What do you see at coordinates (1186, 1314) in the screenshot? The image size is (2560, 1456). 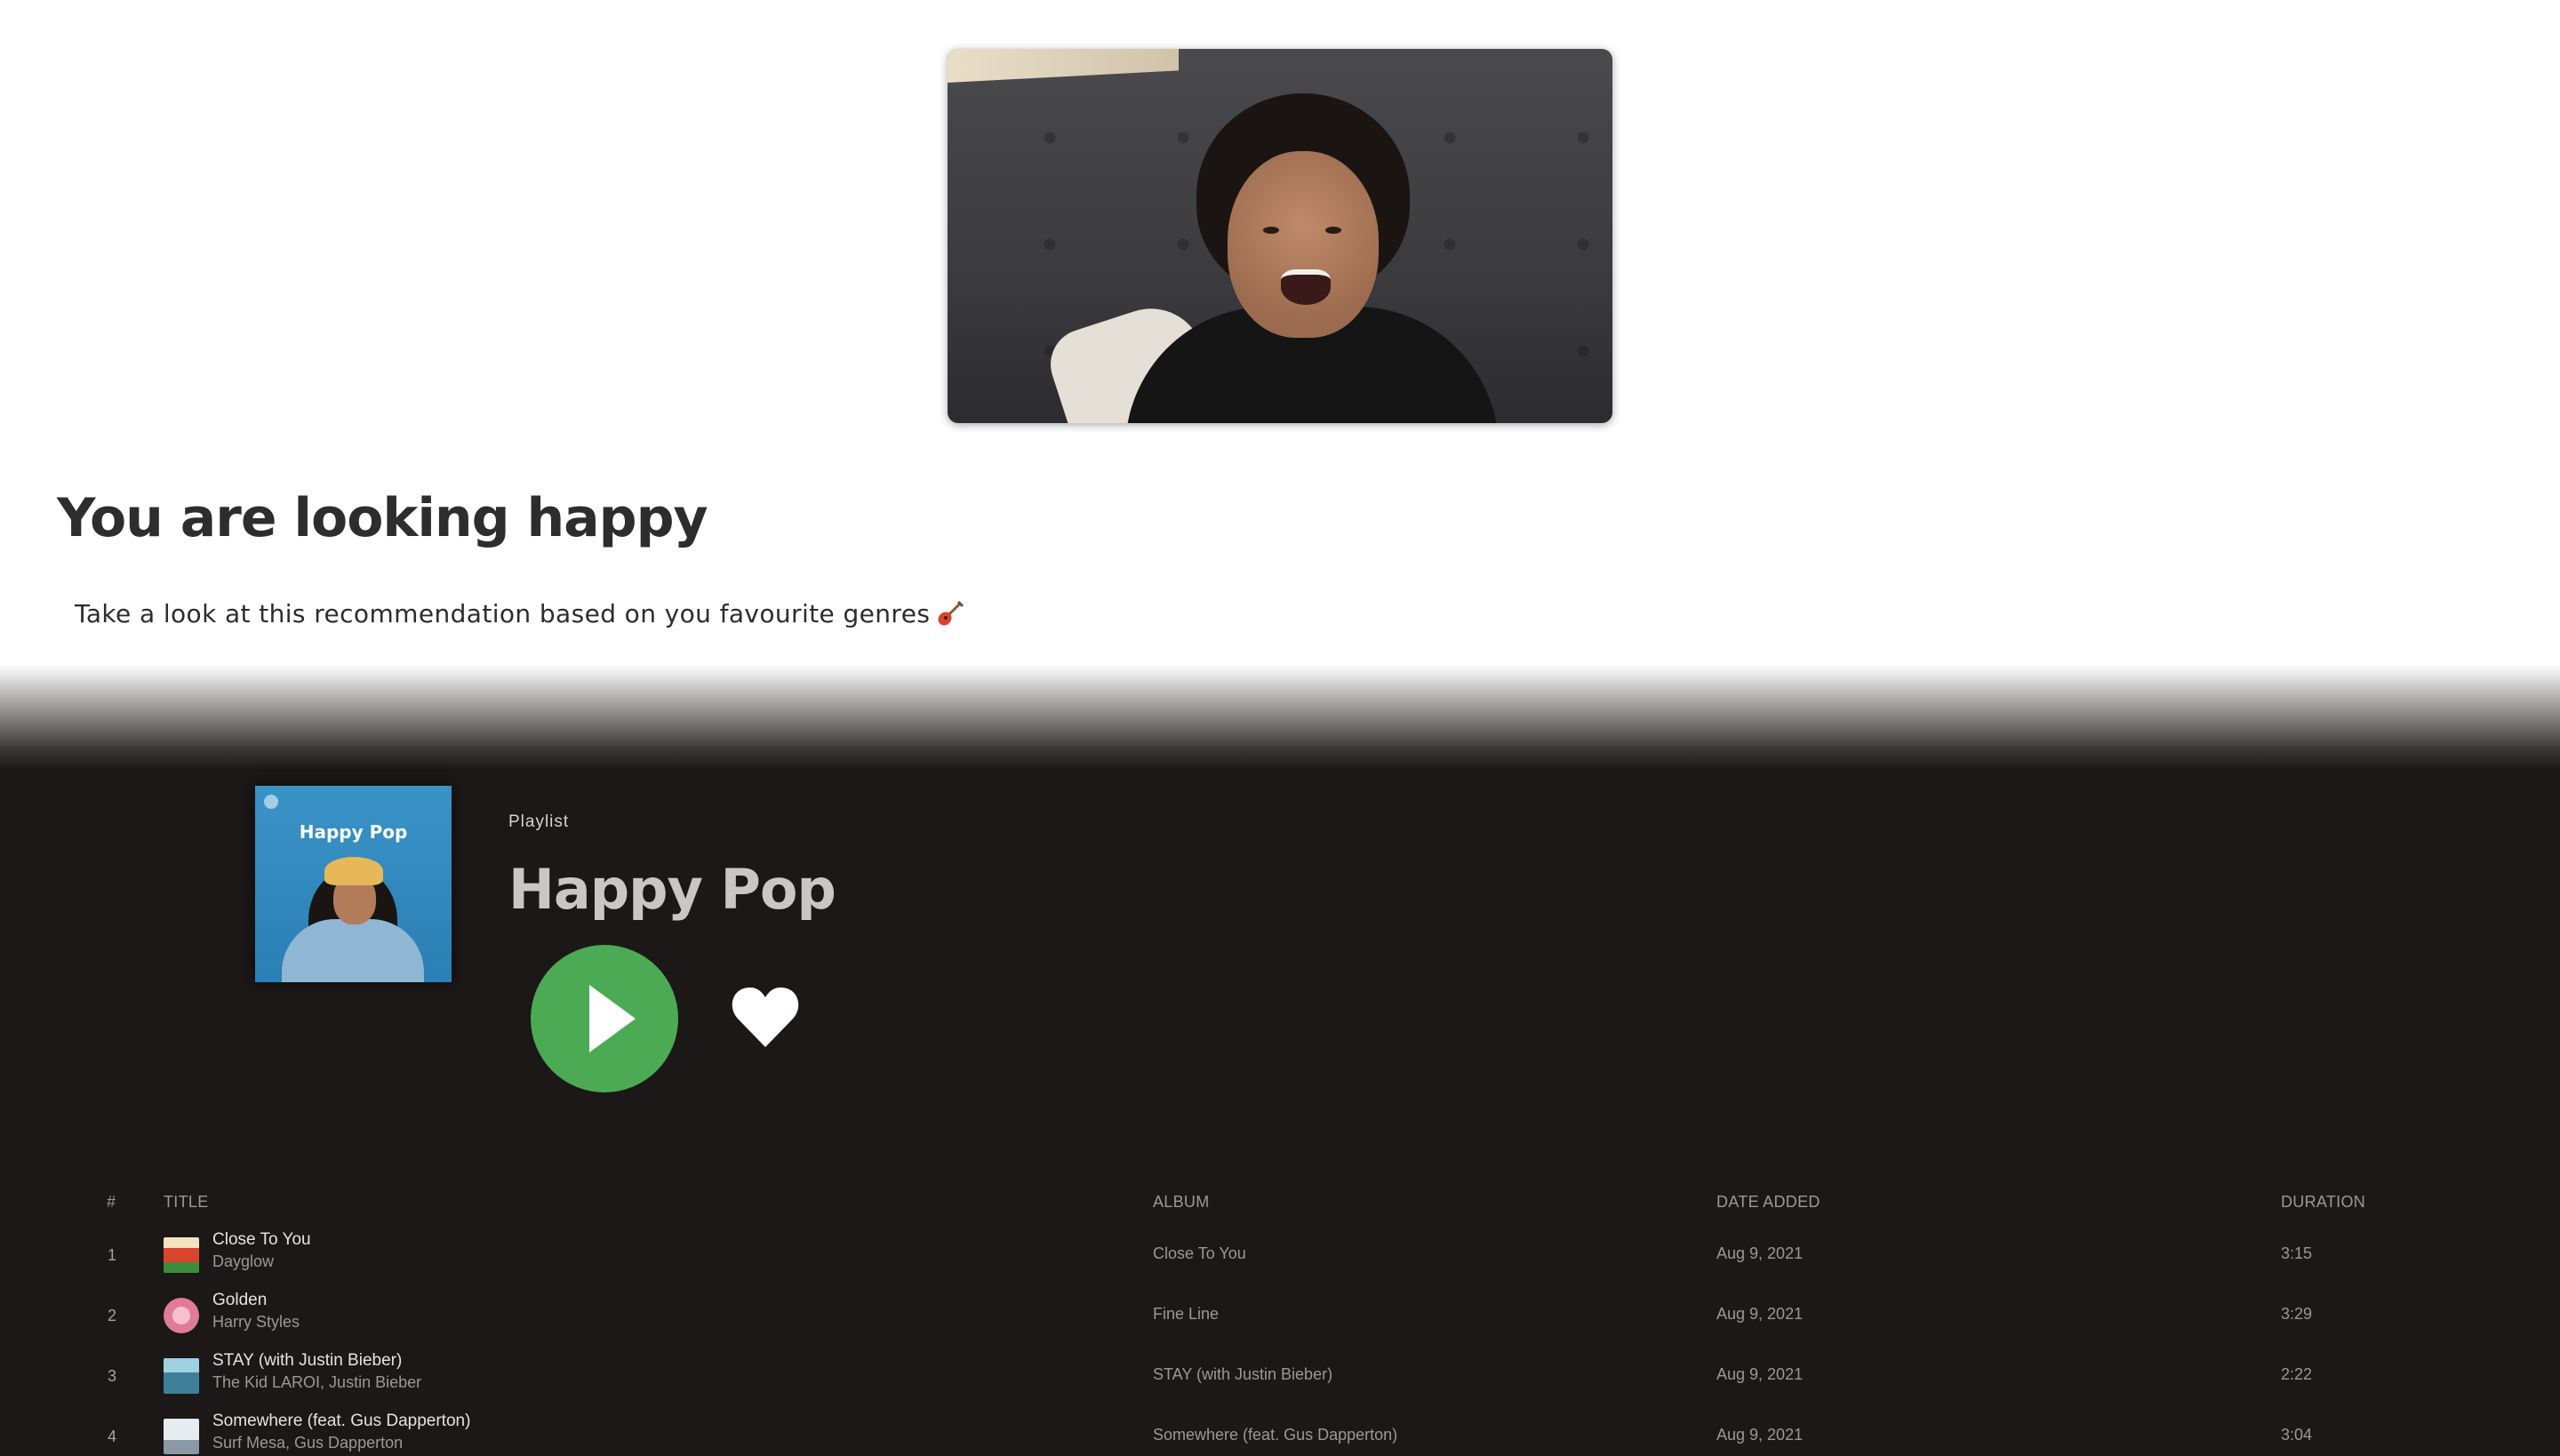 I see `track-album: Fine Line` at bounding box center [1186, 1314].